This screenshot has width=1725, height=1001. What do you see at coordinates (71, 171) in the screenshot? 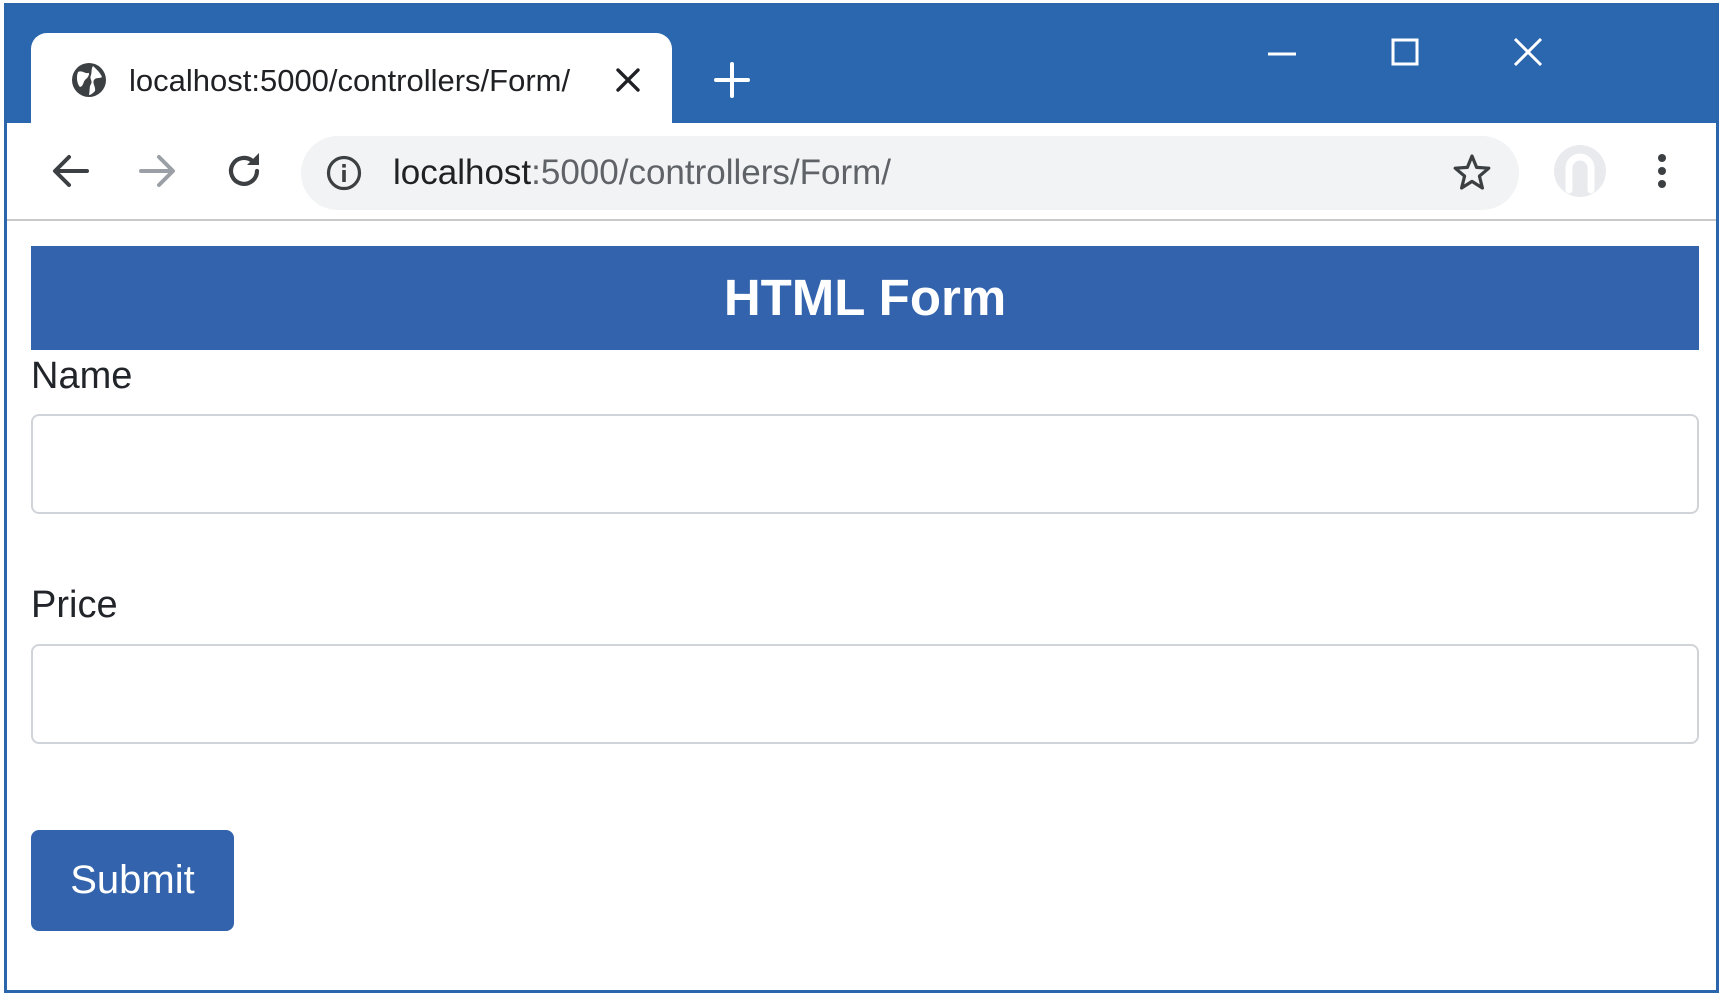
I see `back-arrow-icon` at bounding box center [71, 171].